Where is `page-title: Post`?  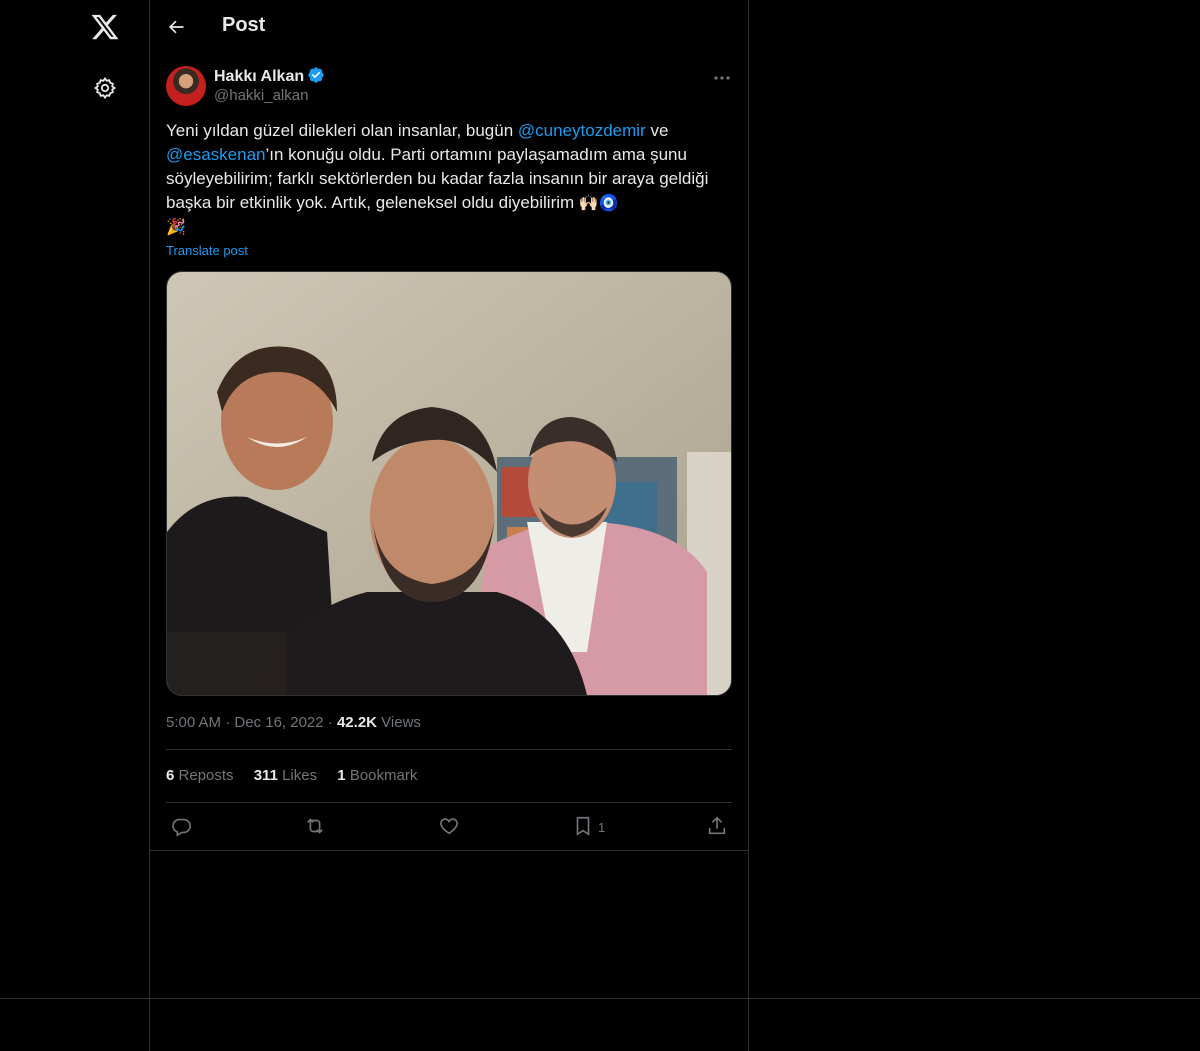 page-title: Post is located at coordinates (244, 25).